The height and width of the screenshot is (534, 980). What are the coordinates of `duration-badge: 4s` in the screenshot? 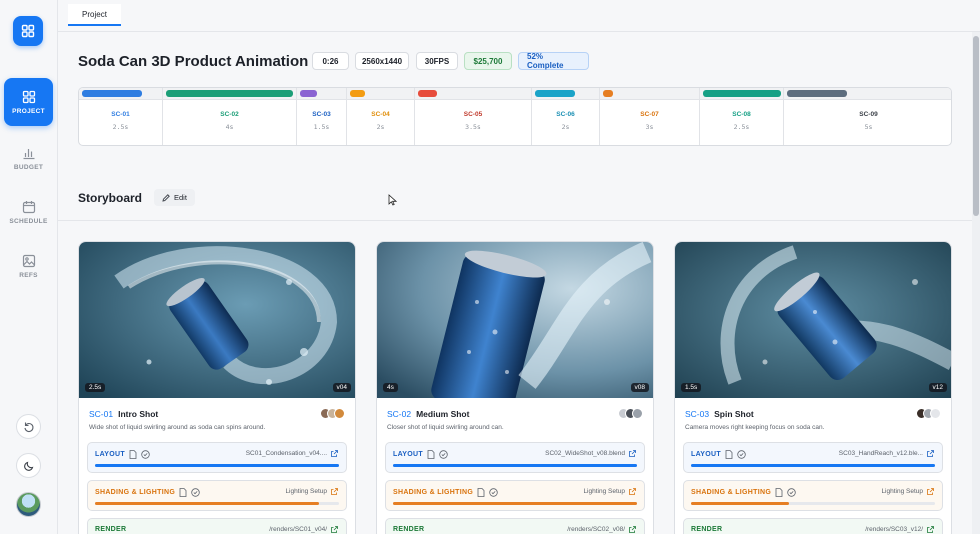 It's located at (390, 387).